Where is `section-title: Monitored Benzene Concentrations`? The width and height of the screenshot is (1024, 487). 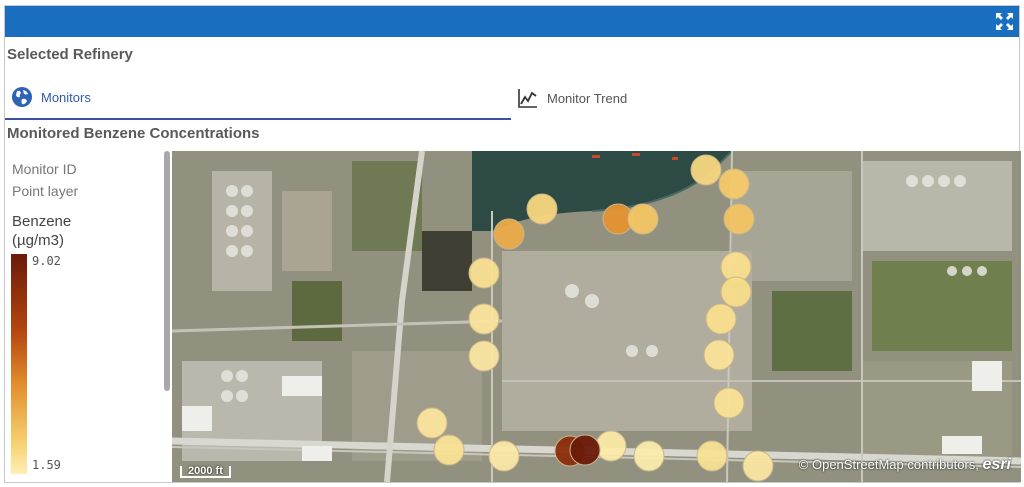 section-title: Monitored Benzene Concentrations is located at coordinates (133, 133).